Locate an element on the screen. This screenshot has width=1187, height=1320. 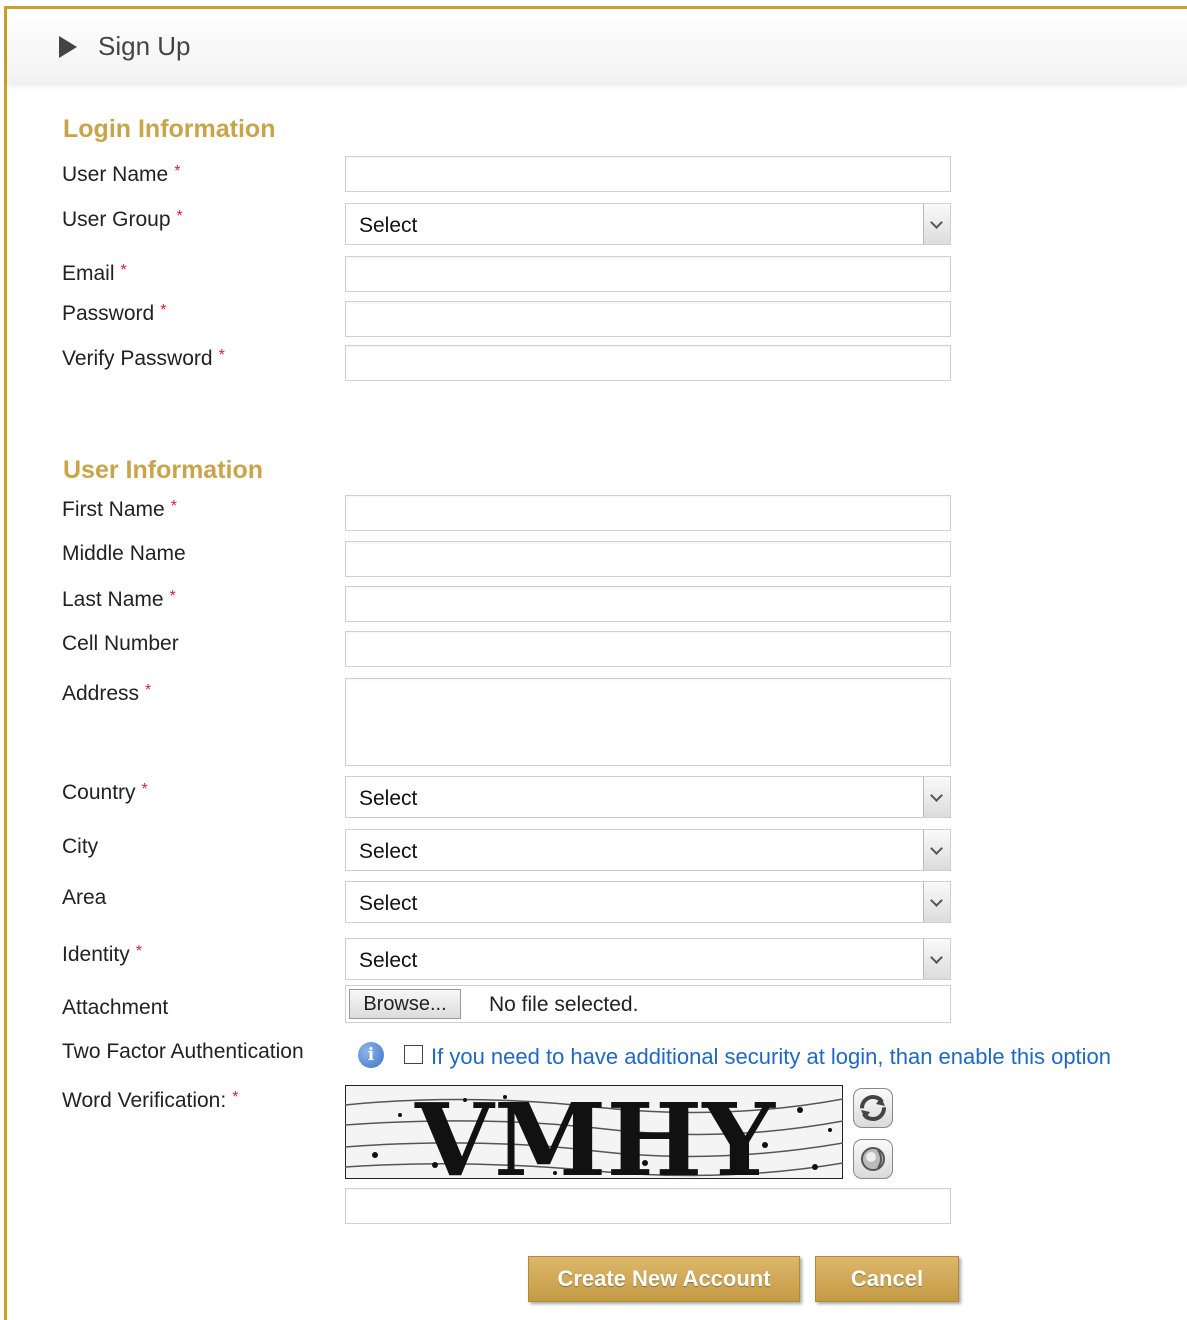
label-attachment: Attachment is located at coordinates (115, 1007).